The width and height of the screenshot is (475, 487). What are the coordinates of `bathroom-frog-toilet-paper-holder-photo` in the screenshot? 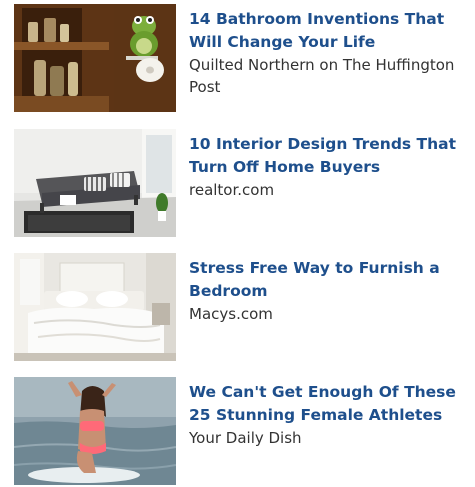 It's located at (95, 58).